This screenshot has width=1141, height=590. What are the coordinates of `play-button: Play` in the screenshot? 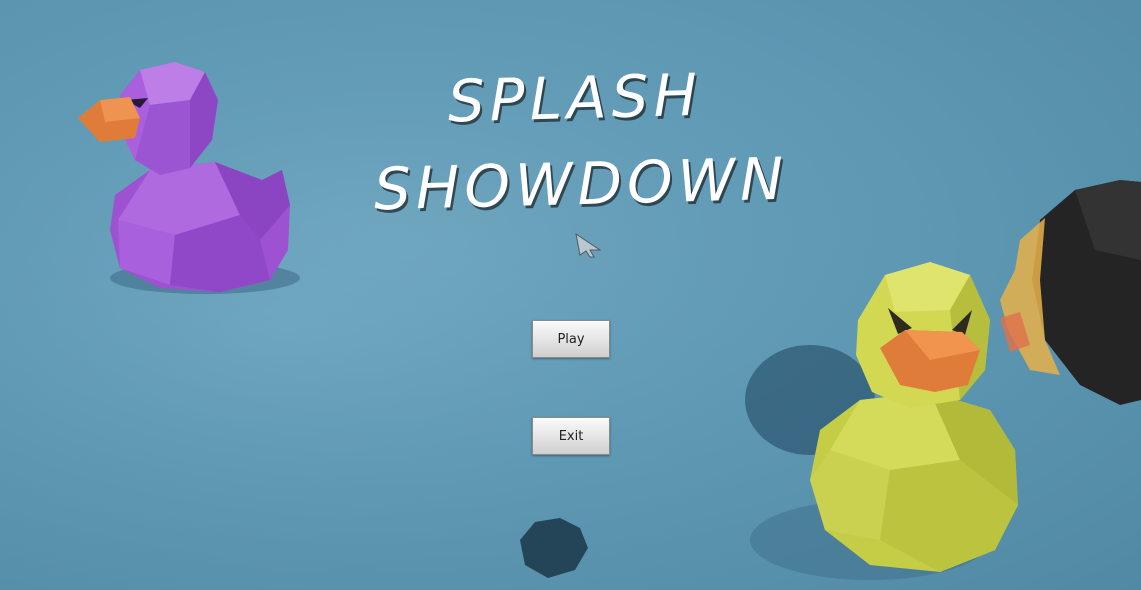 It's located at (571, 339).